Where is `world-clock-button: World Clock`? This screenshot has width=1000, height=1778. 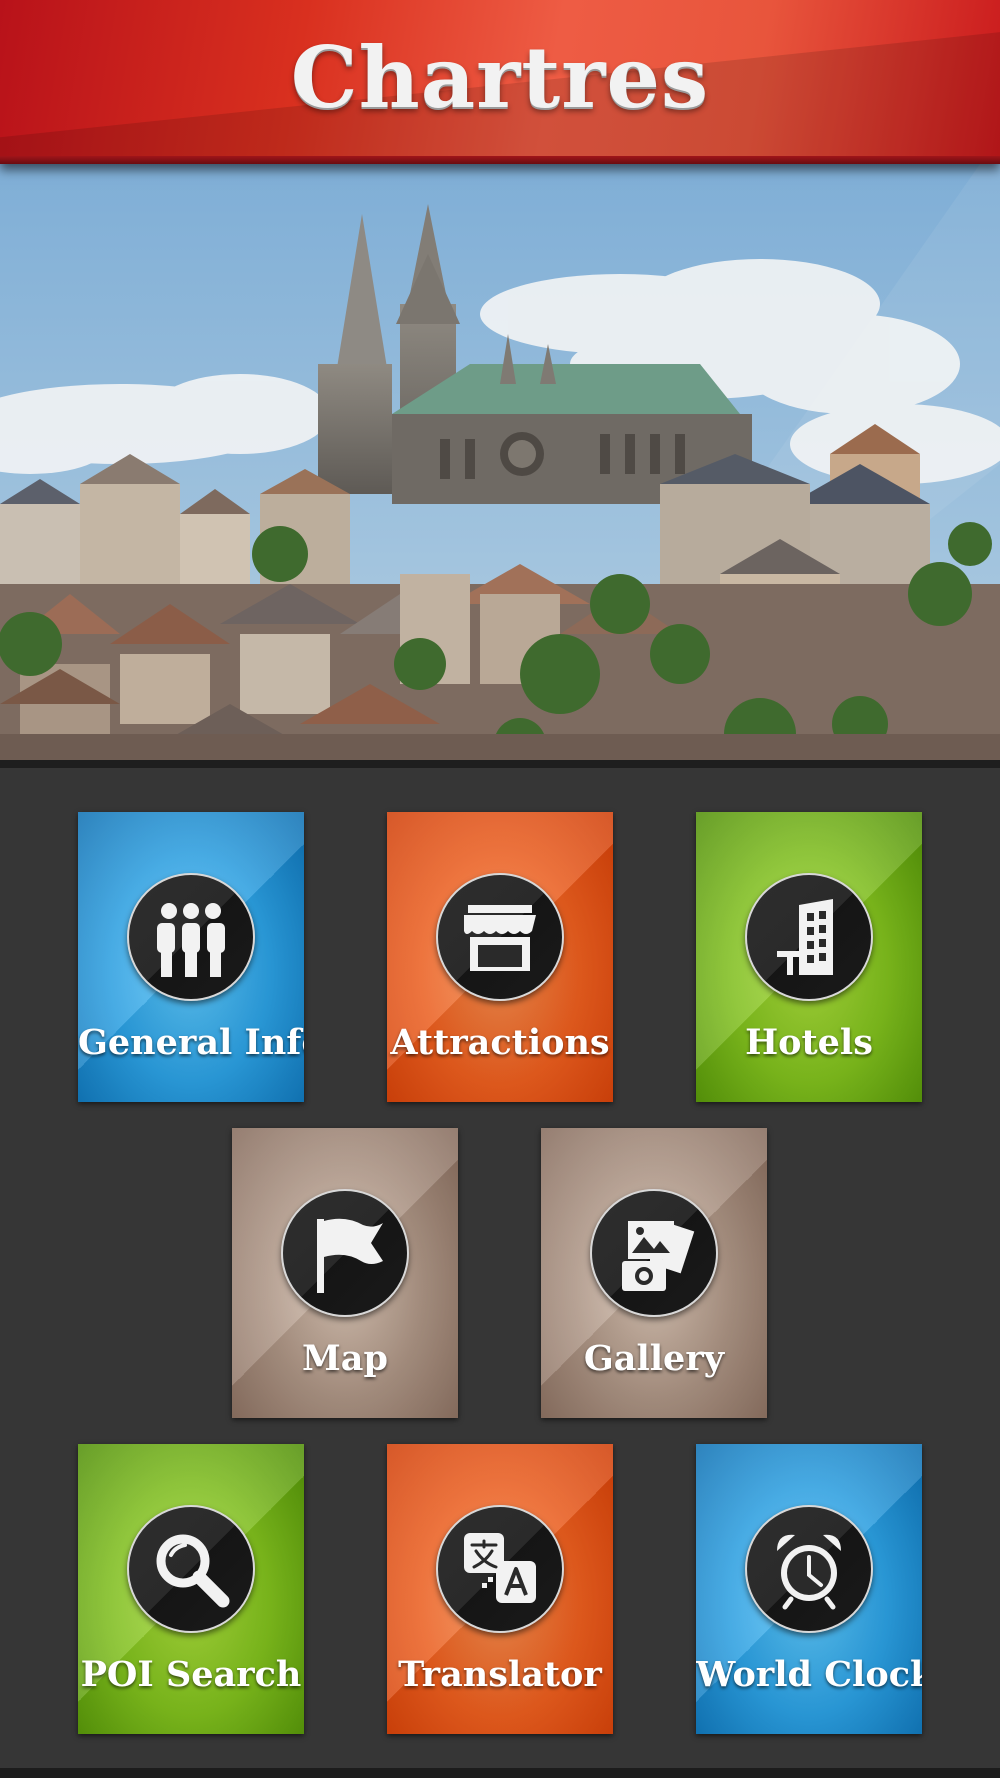 world-clock-button: World Clock is located at coordinates (809, 1589).